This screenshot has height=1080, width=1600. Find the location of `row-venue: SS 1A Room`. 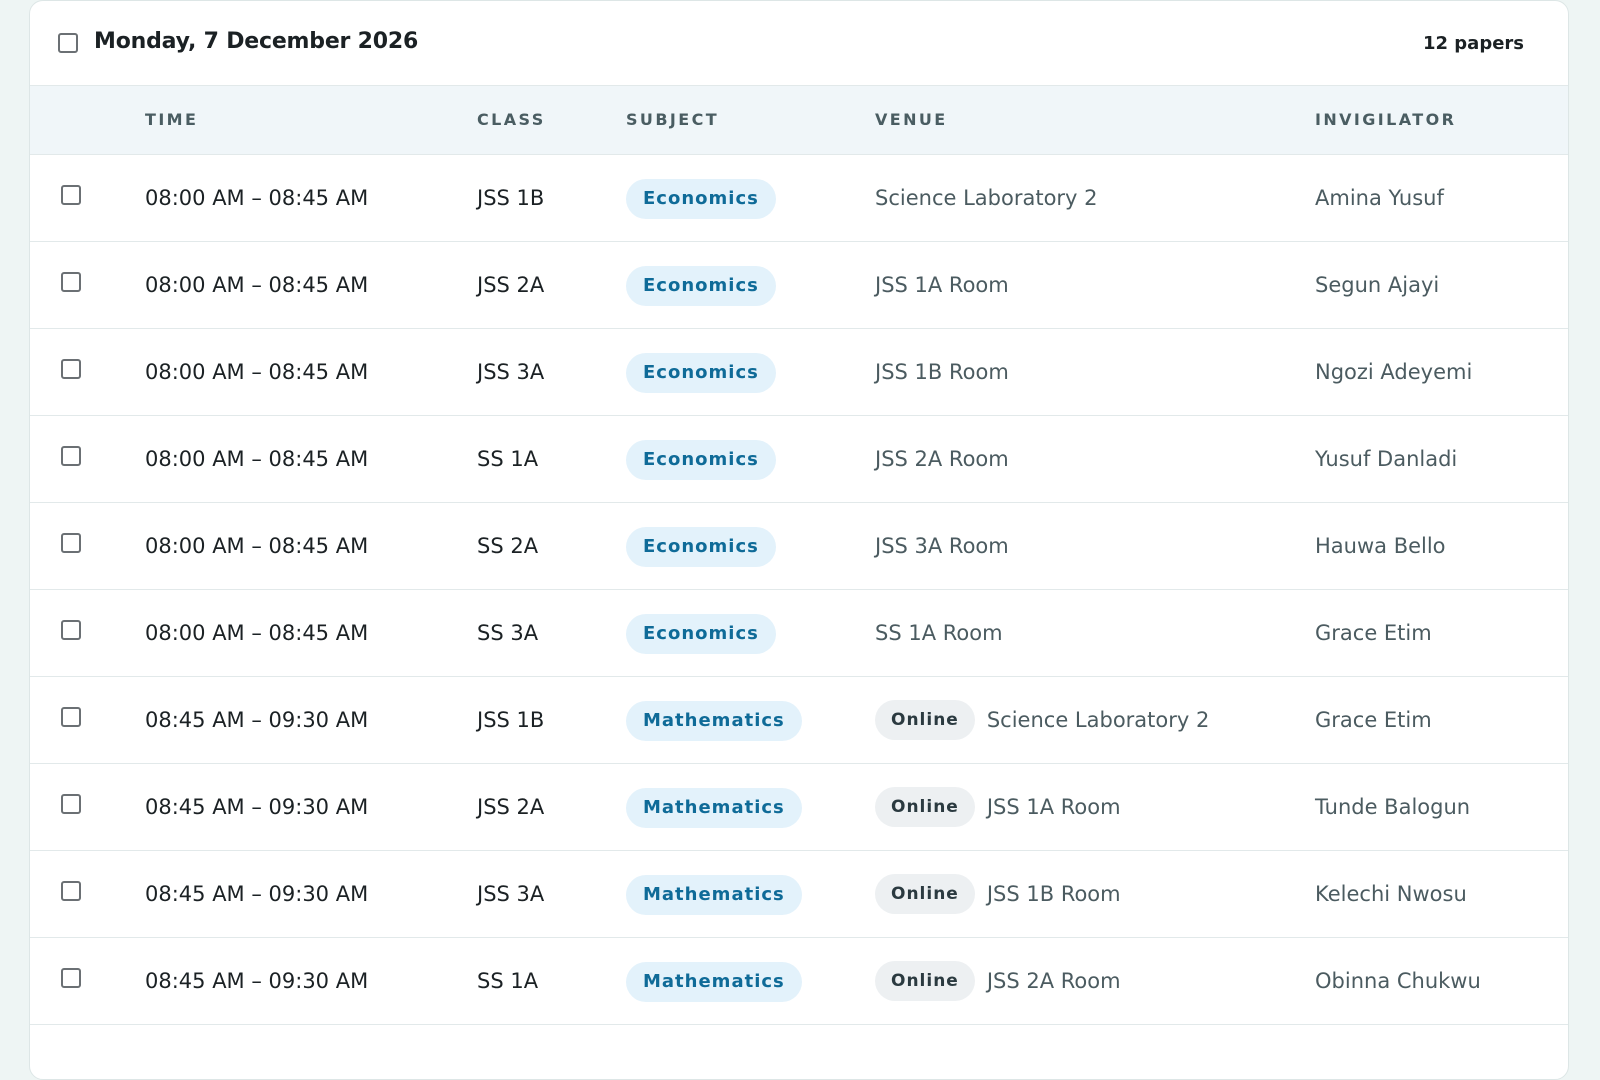

row-venue: SS 1A Room is located at coordinates (939, 633).